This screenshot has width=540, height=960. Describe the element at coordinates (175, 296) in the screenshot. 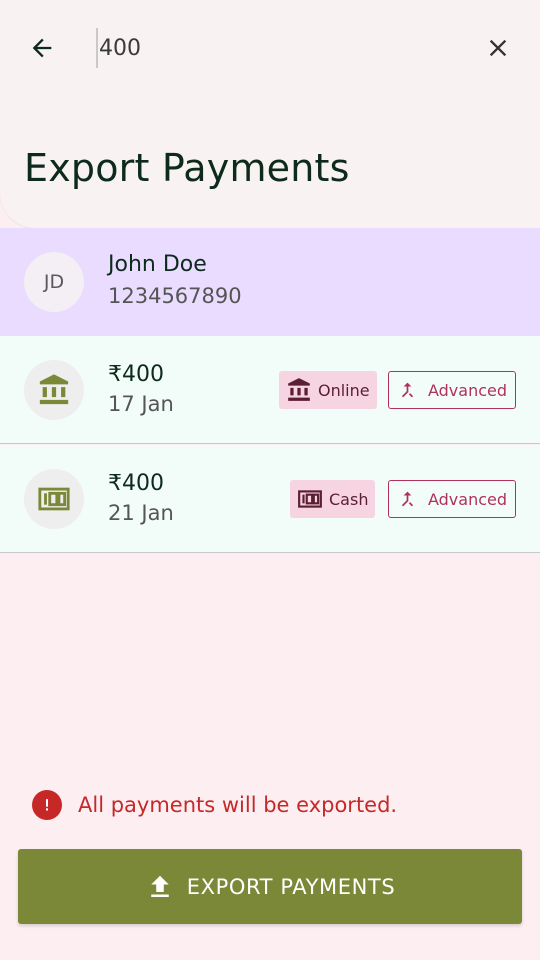

I see `customer-phone: 1234567890` at that location.